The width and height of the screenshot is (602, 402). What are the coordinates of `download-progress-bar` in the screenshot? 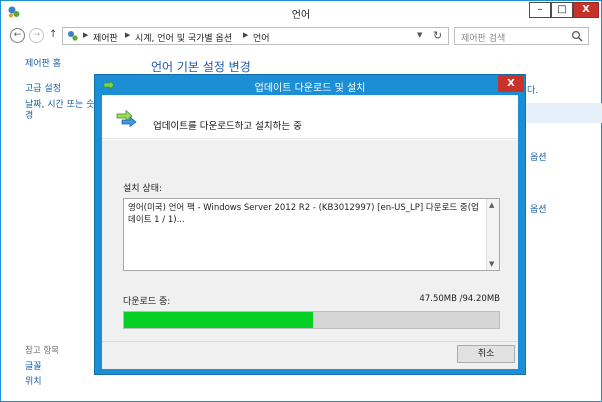 It's located at (311, 320).